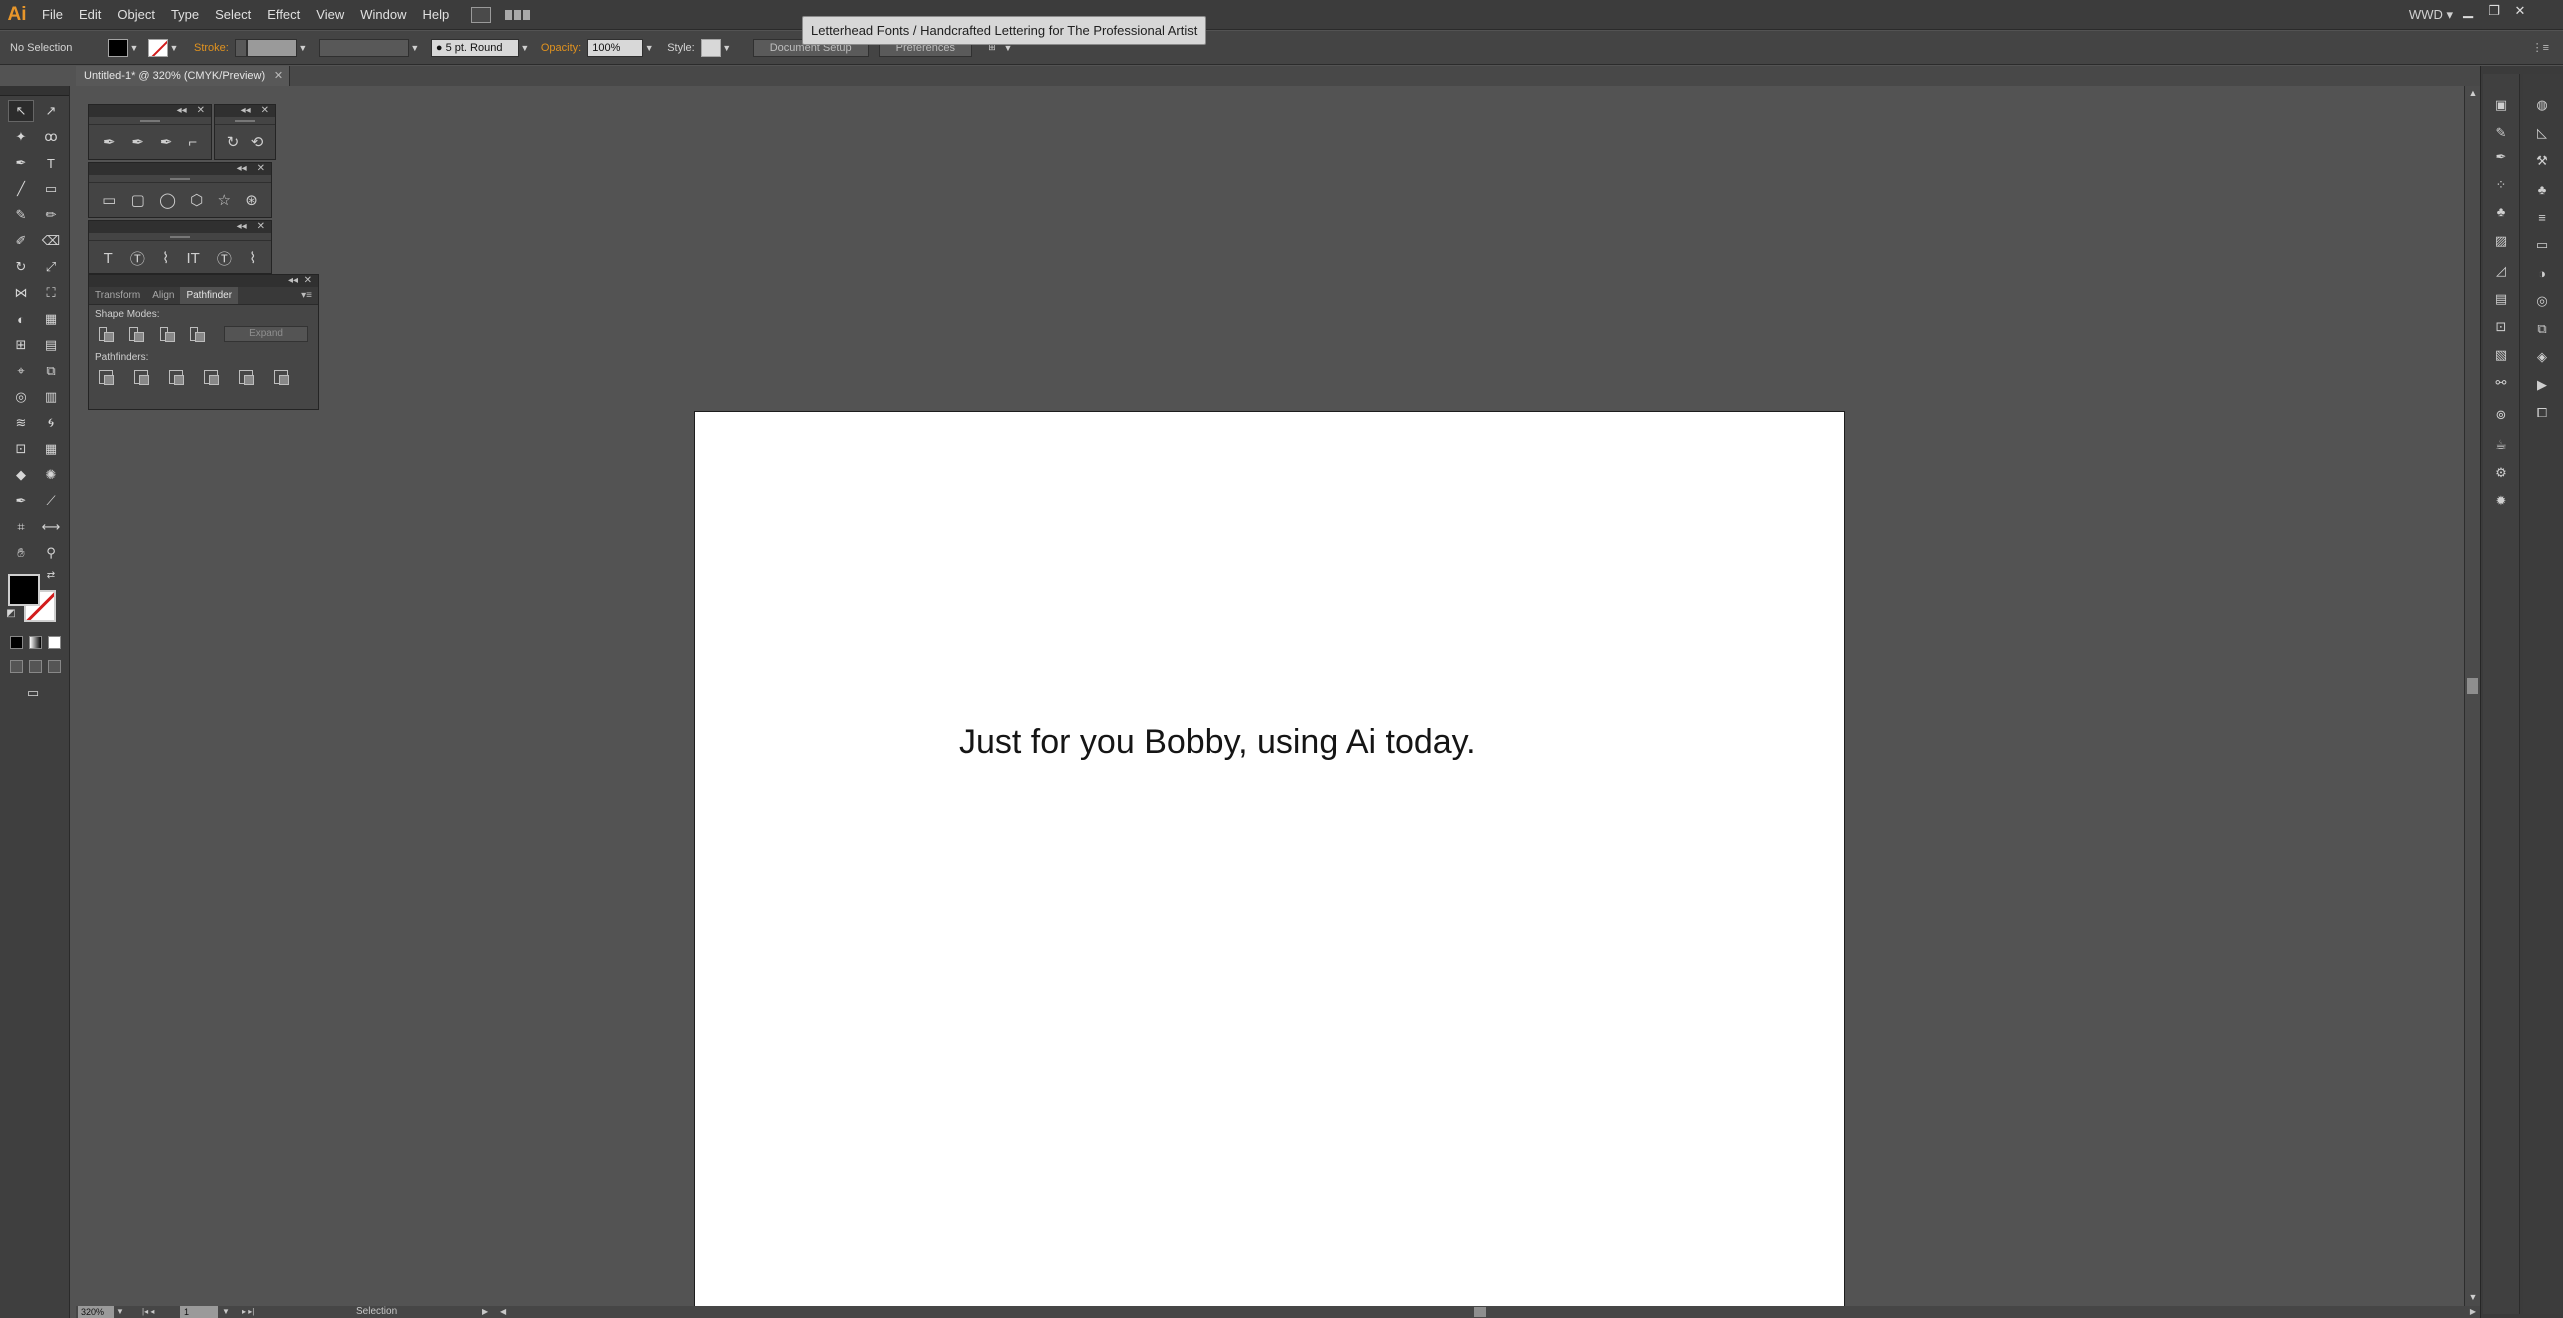  What do you see at coordinates (107, 334) in the screenshot?
I see `unite-icon` at bounding box center [107, 334].